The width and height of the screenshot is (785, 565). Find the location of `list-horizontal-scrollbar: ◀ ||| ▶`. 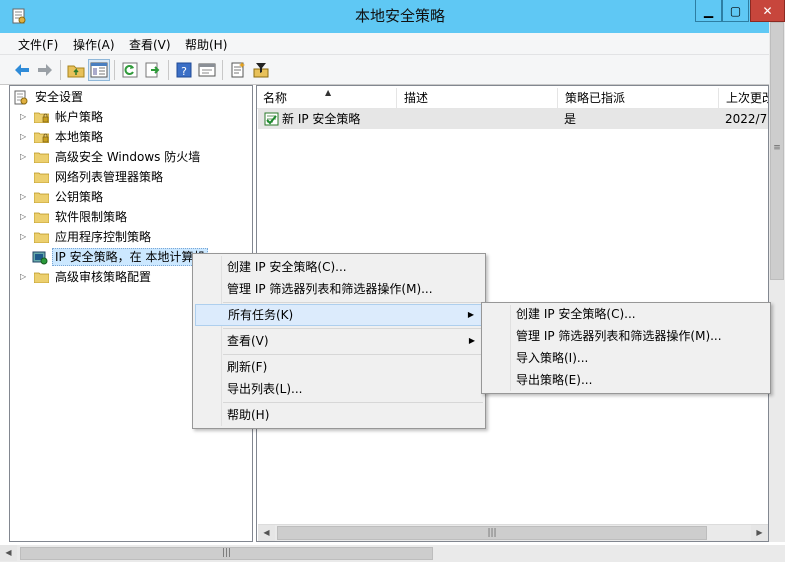

list-horizontal-scrollbar: ◀ ||| ▶ is located at coordinates (513, 532).